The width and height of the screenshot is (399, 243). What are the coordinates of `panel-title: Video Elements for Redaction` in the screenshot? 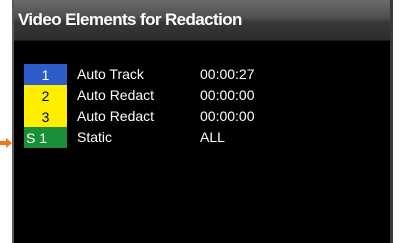 It's located at (130, 19).